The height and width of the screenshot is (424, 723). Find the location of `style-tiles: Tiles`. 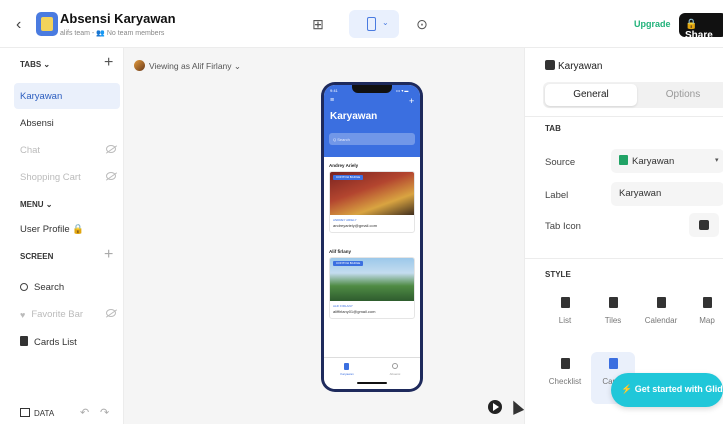

style-tiles: Tiles is located at coordinates (613, 317).